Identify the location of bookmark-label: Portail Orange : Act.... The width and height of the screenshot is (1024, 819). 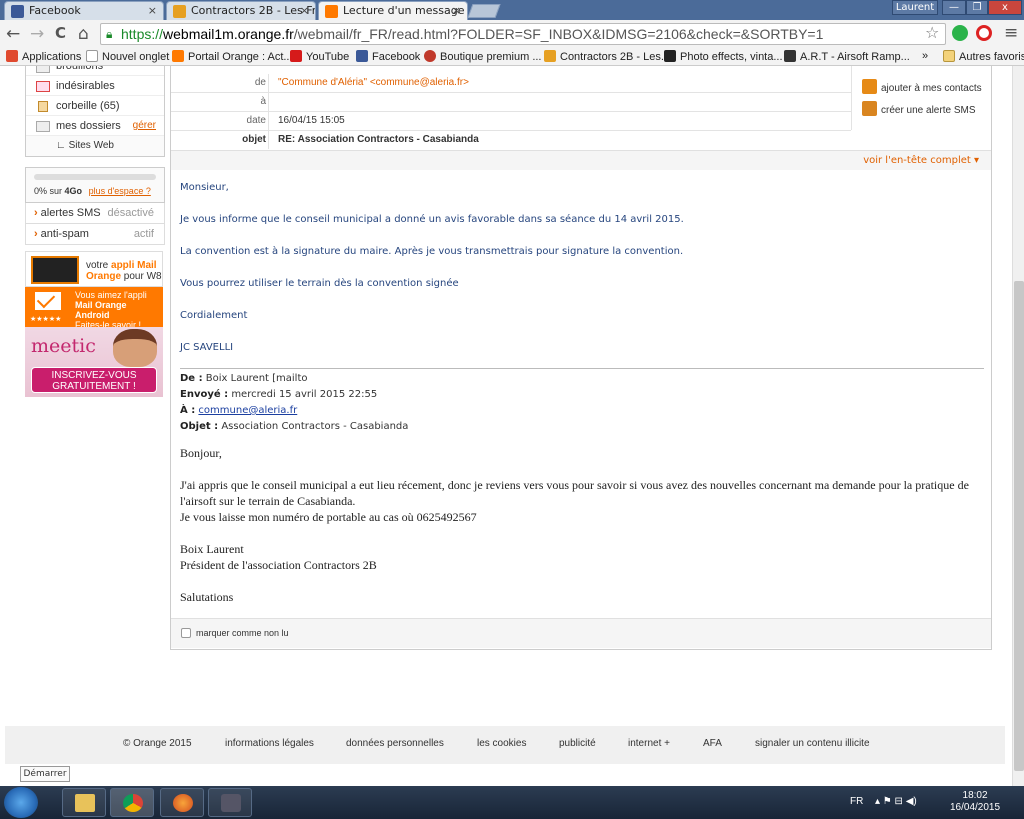
(240, 57).